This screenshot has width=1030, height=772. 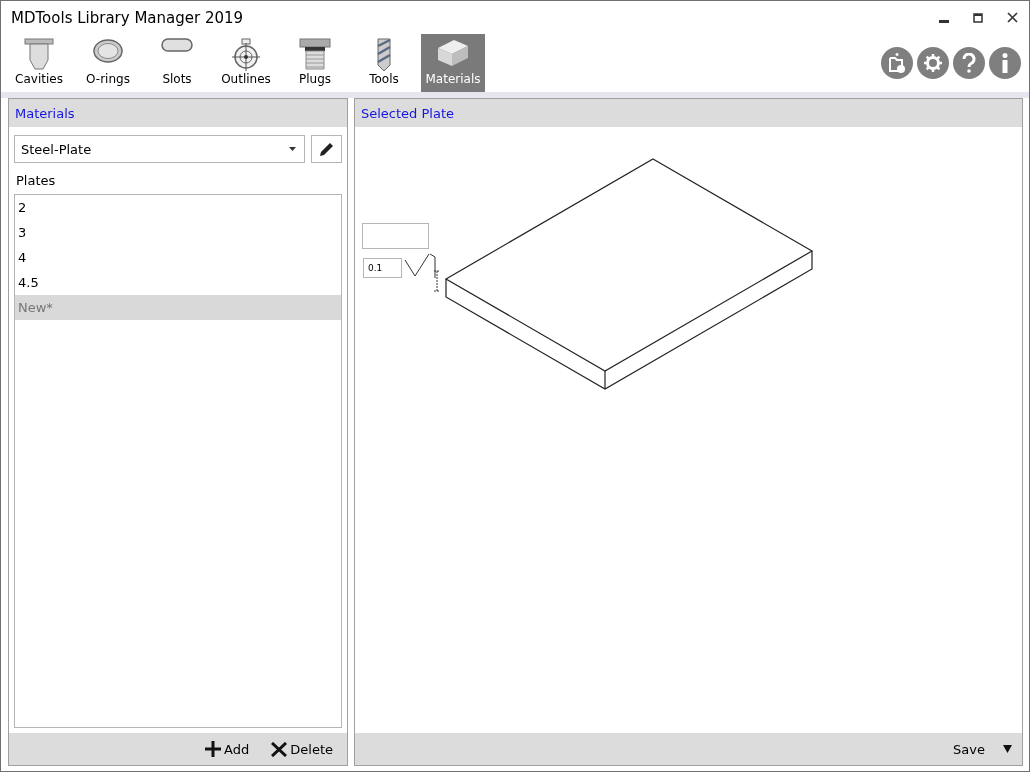 I want to click on pencil-icon, so click(x=326, y=149).